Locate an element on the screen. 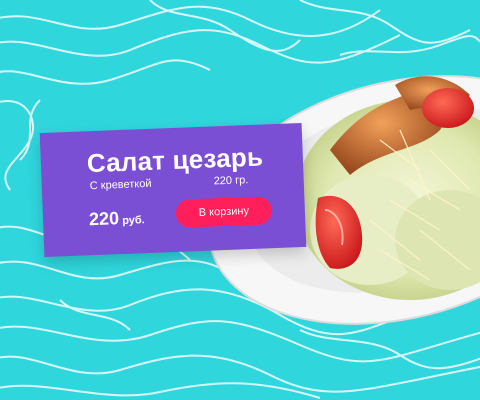 The height and width of the screenshot is (400, 480). product-weight: 220 гр. is located at coordinates (231, 181).